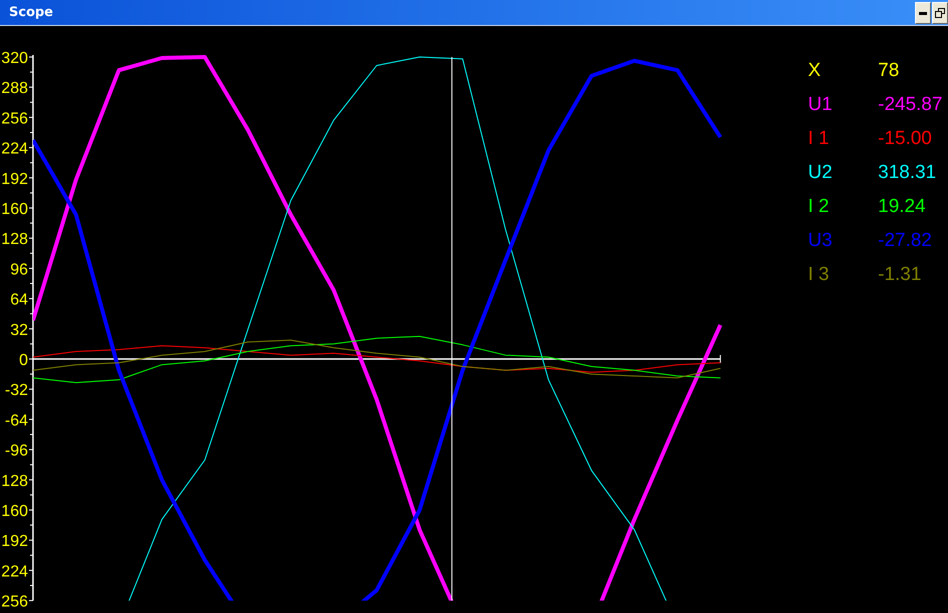  What do you see at coordinates (908, 173) in the screenshot?
I see `readout-value: 318.31` at bounding box center [908, 173].